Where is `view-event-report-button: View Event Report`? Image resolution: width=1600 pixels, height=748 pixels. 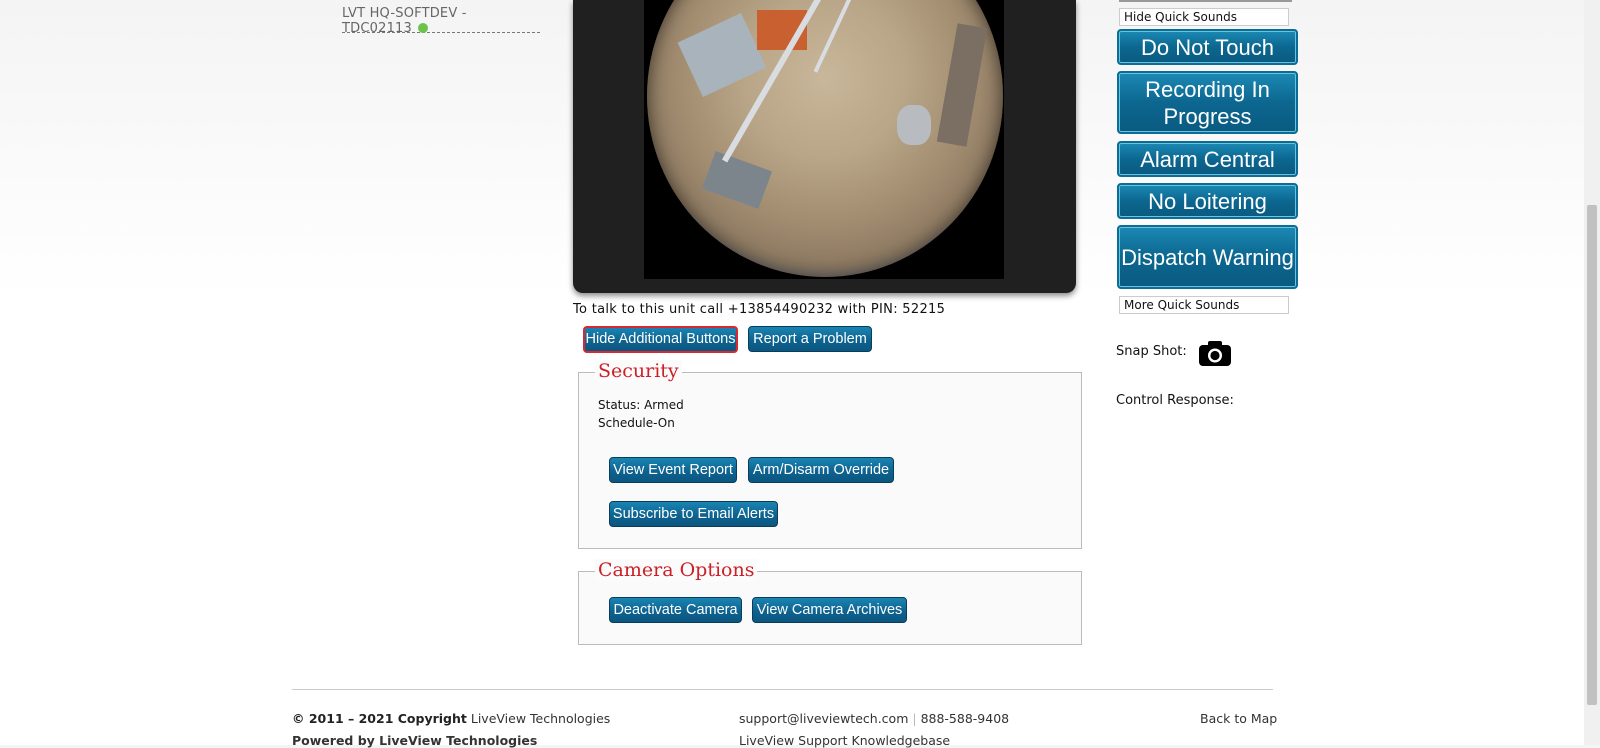 view-event-report-button: View Event Report is located at coordinates (673, 470).